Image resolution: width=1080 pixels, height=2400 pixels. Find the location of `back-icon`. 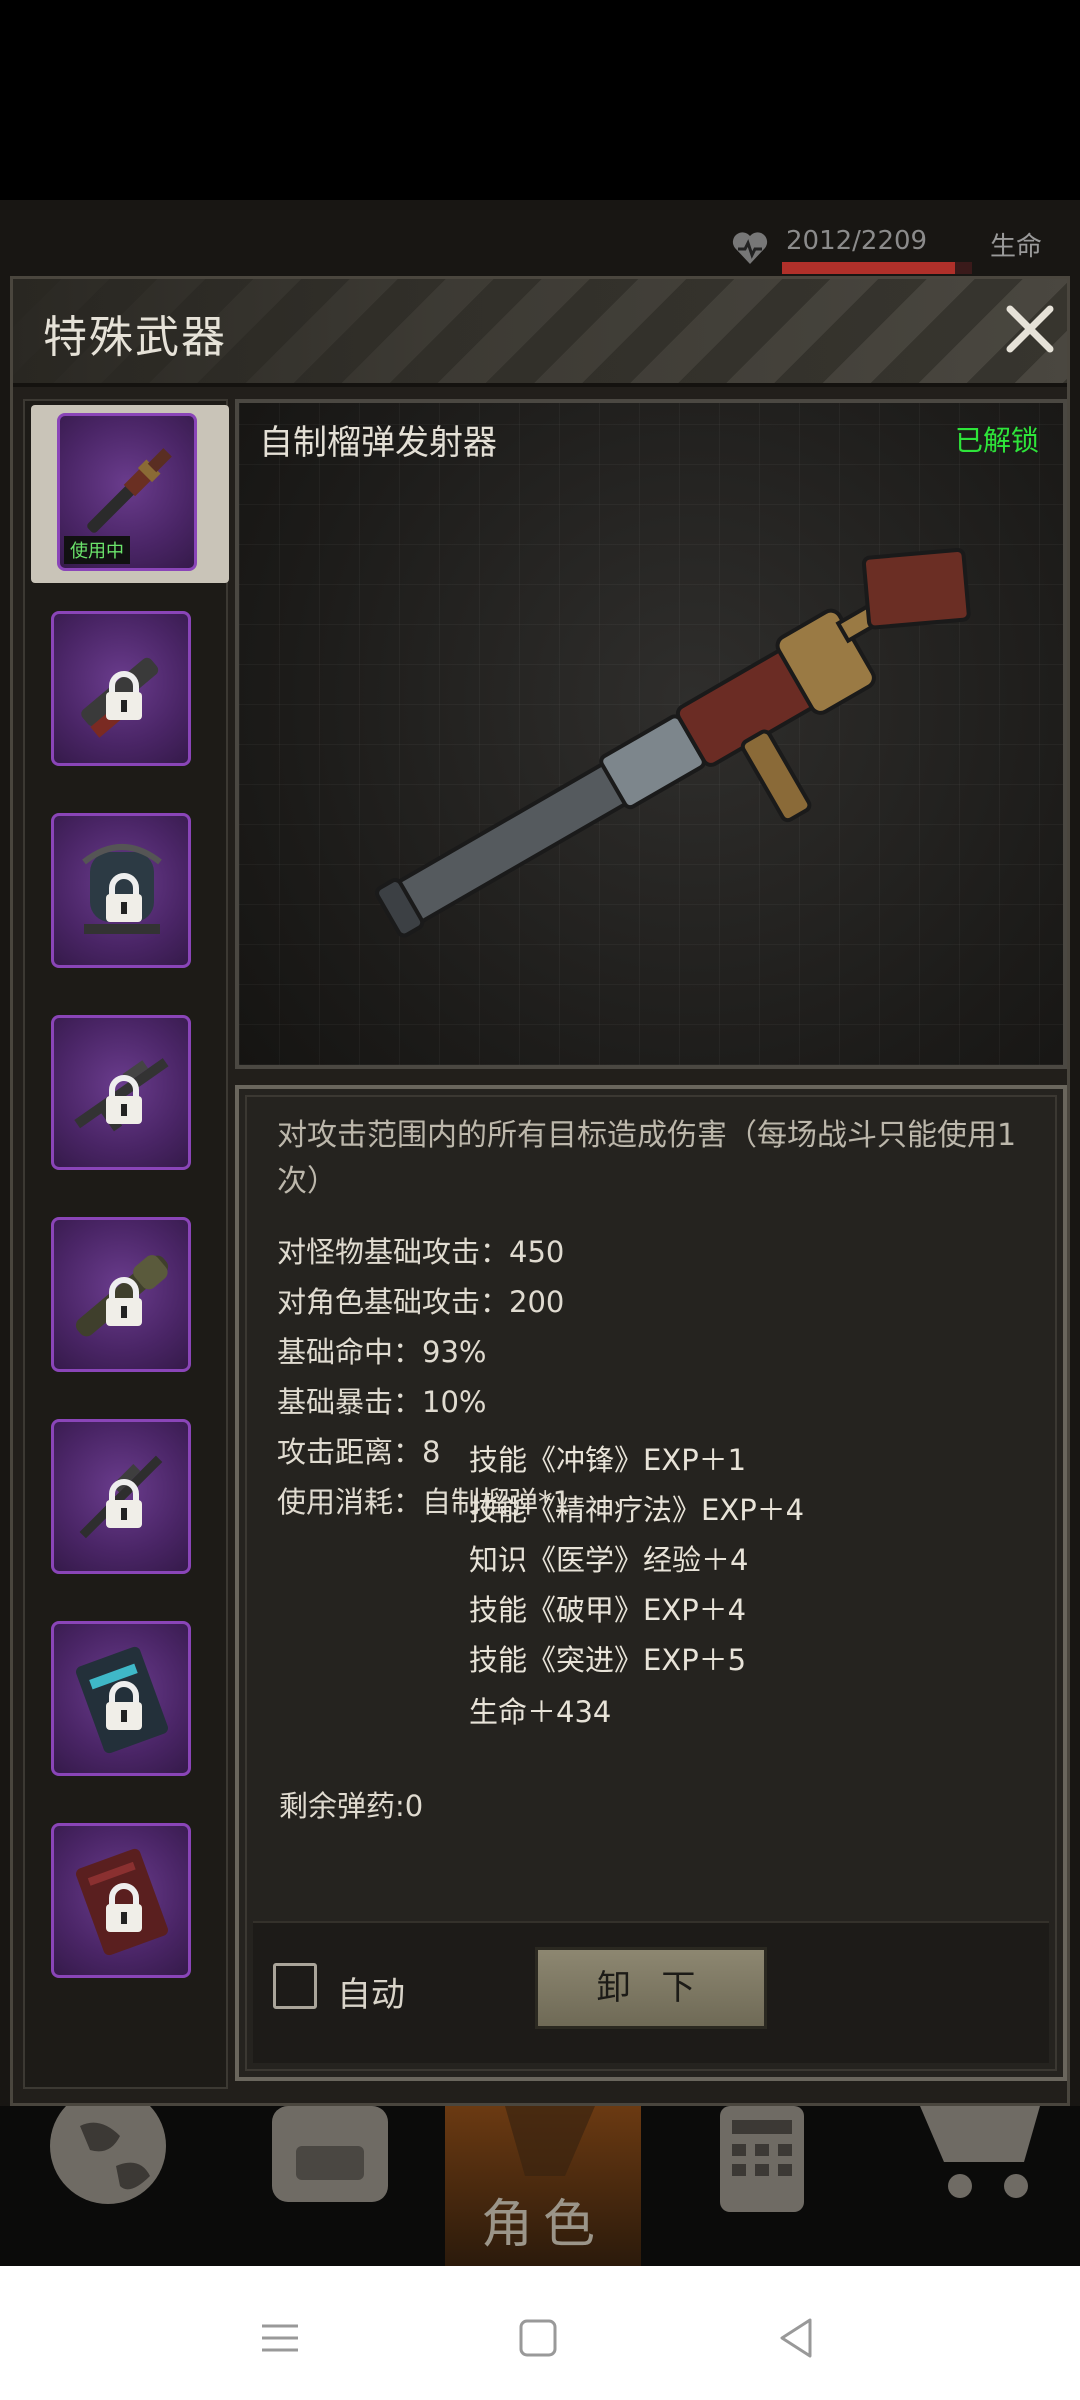

back-icon is located at coordinates (796, 2338).